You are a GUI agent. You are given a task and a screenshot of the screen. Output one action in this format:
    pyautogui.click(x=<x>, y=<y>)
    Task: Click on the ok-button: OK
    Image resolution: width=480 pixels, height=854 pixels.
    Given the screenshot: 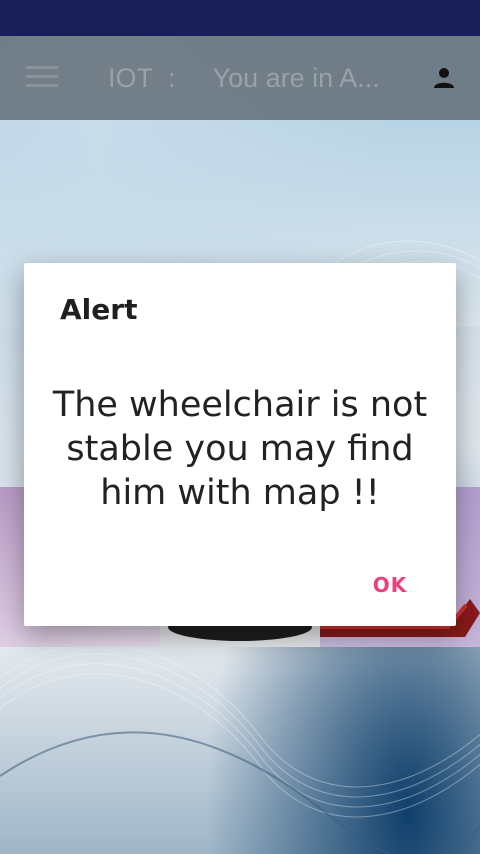 What is the action you would take?
    pyautogui.click(x=390, y=585)
    